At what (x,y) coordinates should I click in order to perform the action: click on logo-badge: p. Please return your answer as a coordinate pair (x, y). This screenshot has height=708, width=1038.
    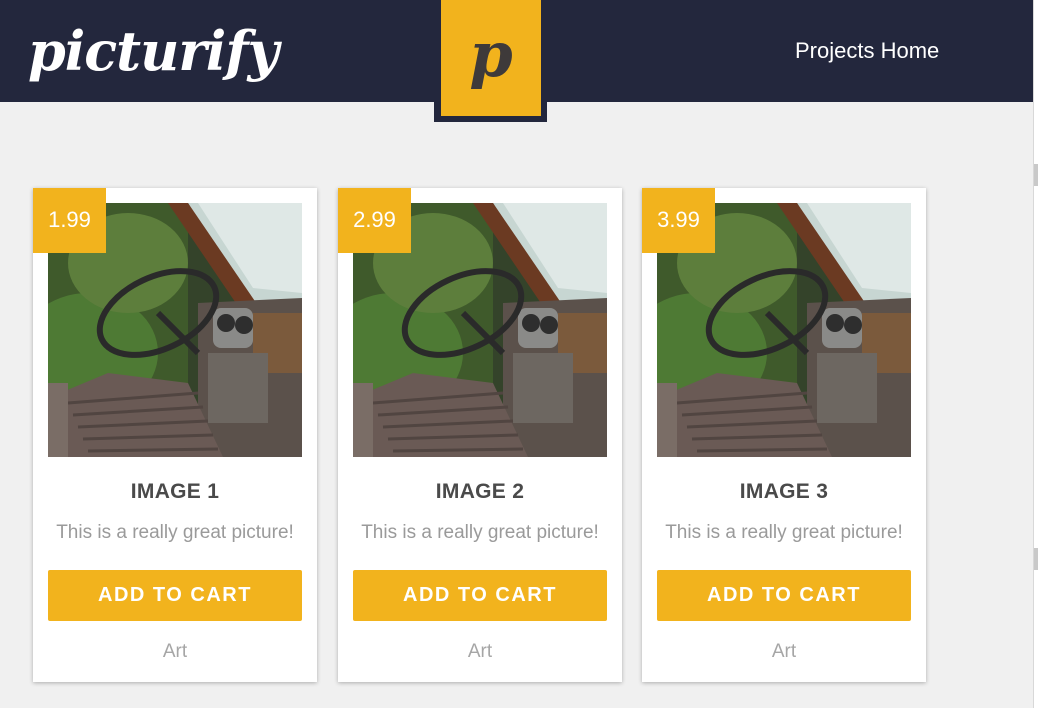
    Looking at the image, I should click on (491, 58).